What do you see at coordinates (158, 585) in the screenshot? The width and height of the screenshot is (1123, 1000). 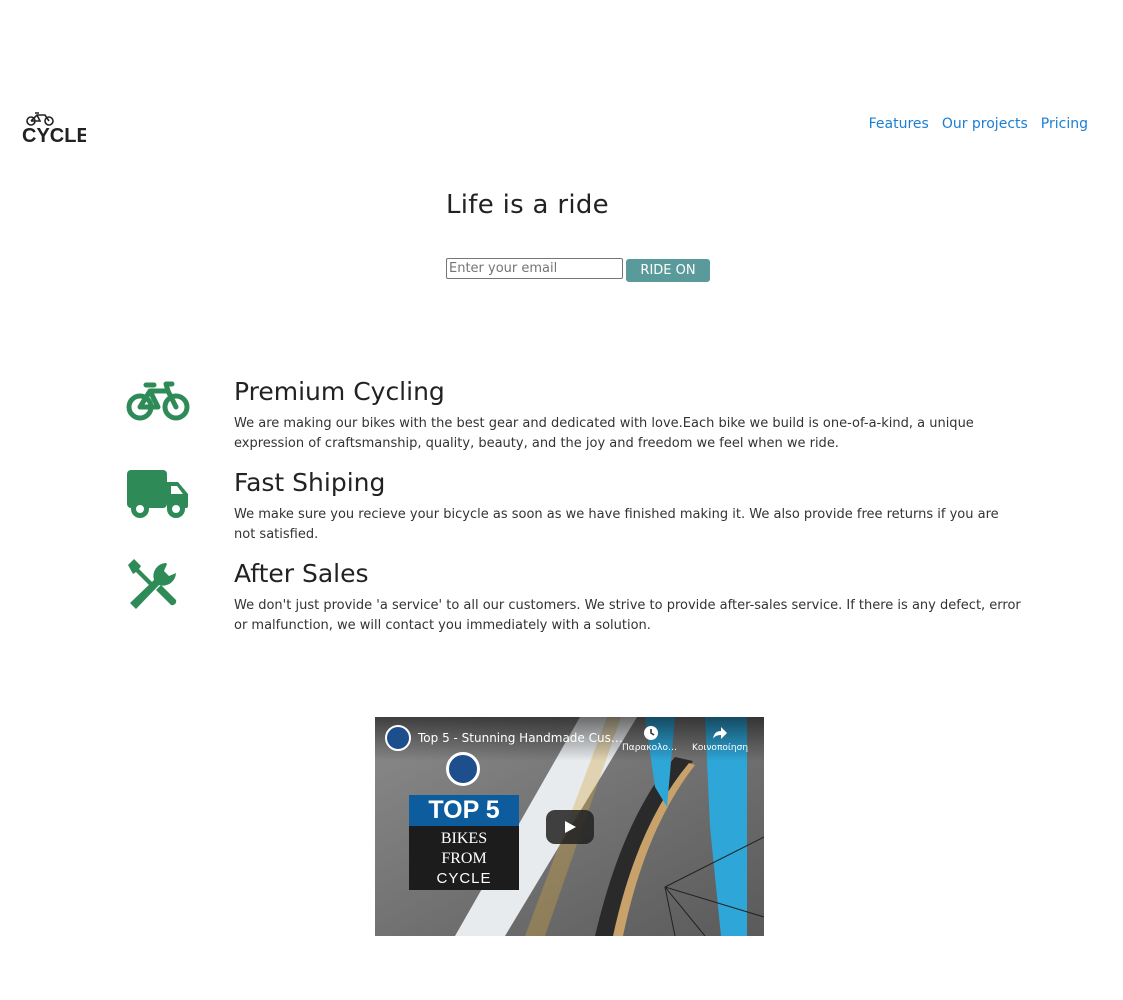 I see `tools-icon` at bounding box center [158, 585].